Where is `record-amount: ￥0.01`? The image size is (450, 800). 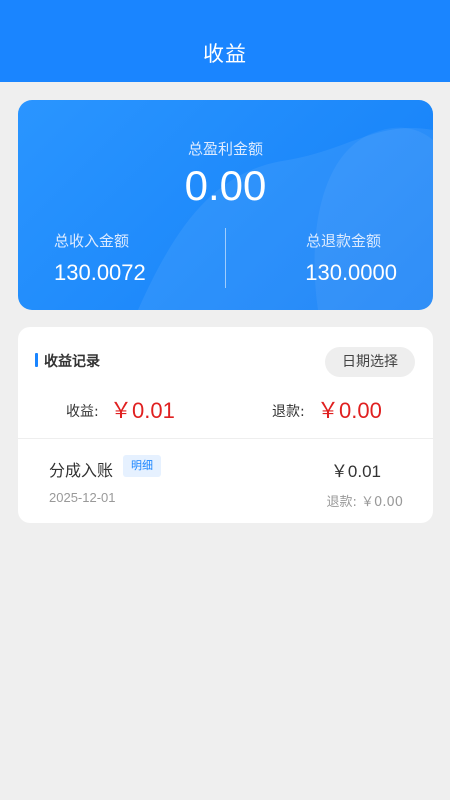 record-amount: ￥0.01 is located at coordinates (355, 471).